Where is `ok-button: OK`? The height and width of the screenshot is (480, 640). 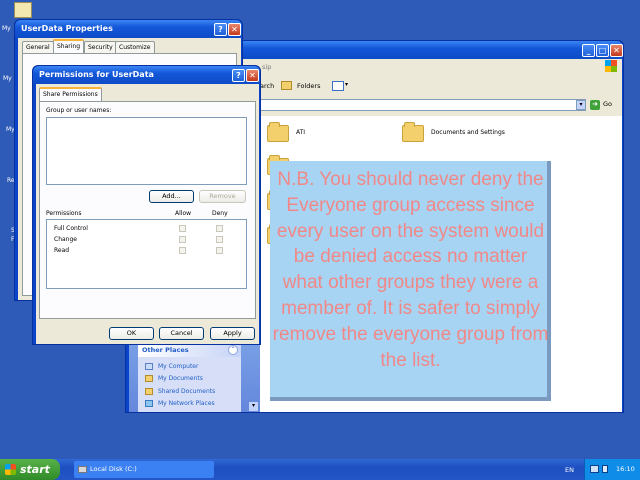 ok-button: OK is located at coordinates (131, 333).